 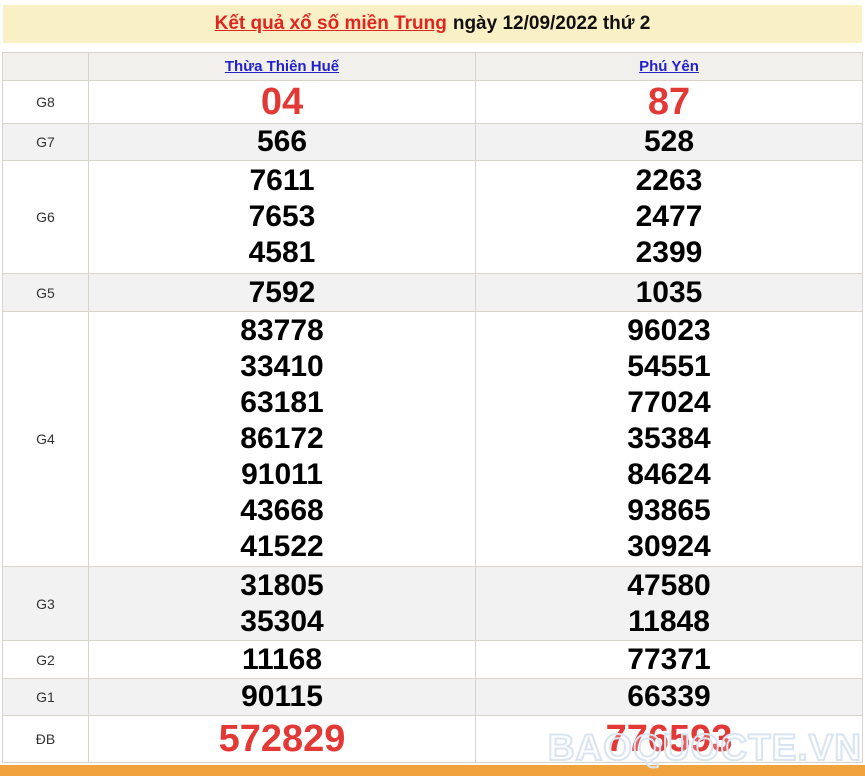 What do you see at coordinates (282, 546) in the screenshot?
I see `prize-number: 41522` at bounding box center [282, 546].